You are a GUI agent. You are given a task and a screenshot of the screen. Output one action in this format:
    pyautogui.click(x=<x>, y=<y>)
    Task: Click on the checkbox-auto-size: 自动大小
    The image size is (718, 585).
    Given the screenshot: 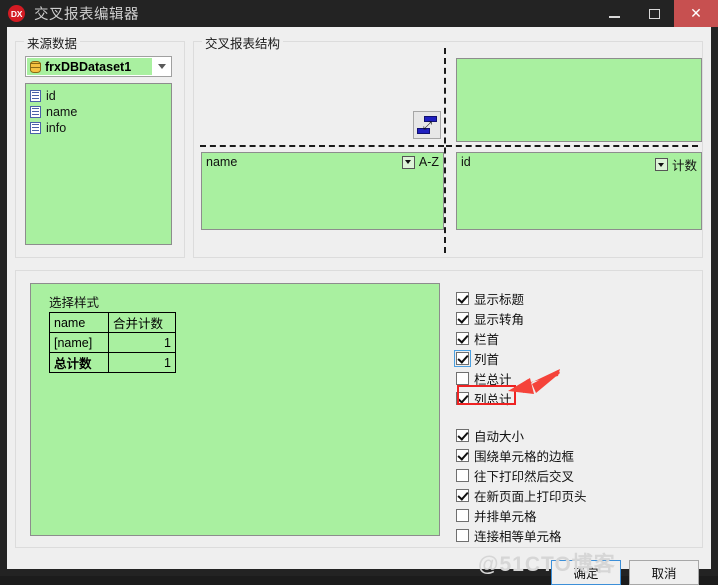 What is the action you would take?
    pyautogui.click(x=521, y=435)
    